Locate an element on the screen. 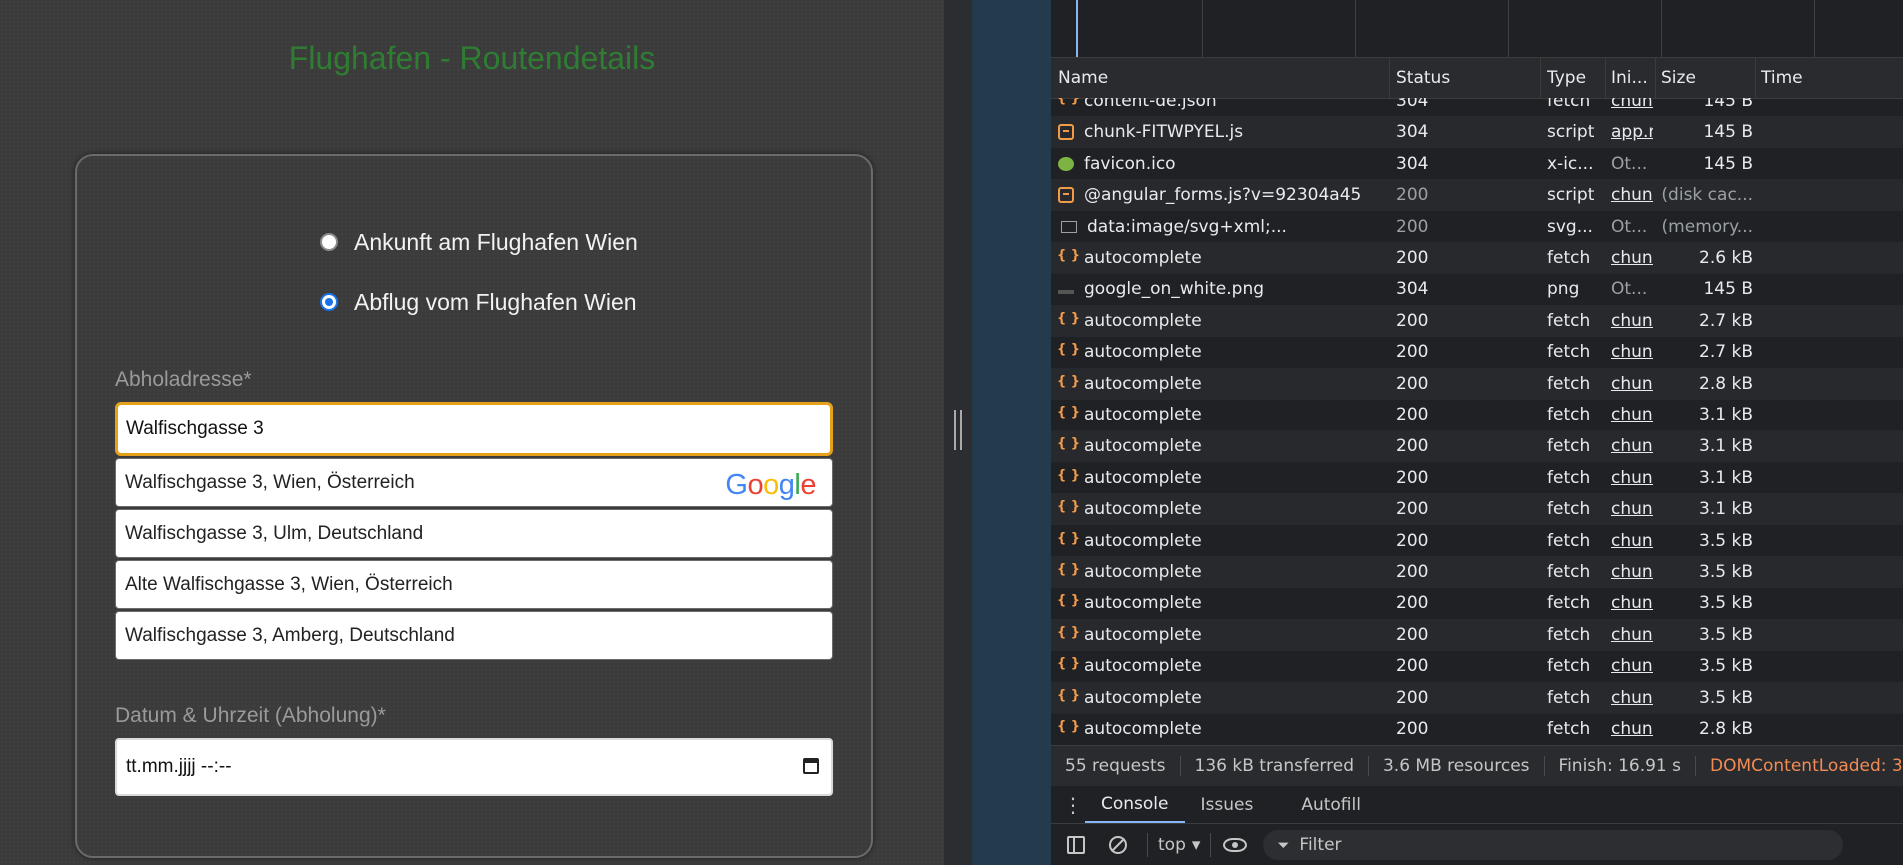  suggestion-item: Walfischgasse 3, Wien, Österreich Google is located at coordinates (474, 482).